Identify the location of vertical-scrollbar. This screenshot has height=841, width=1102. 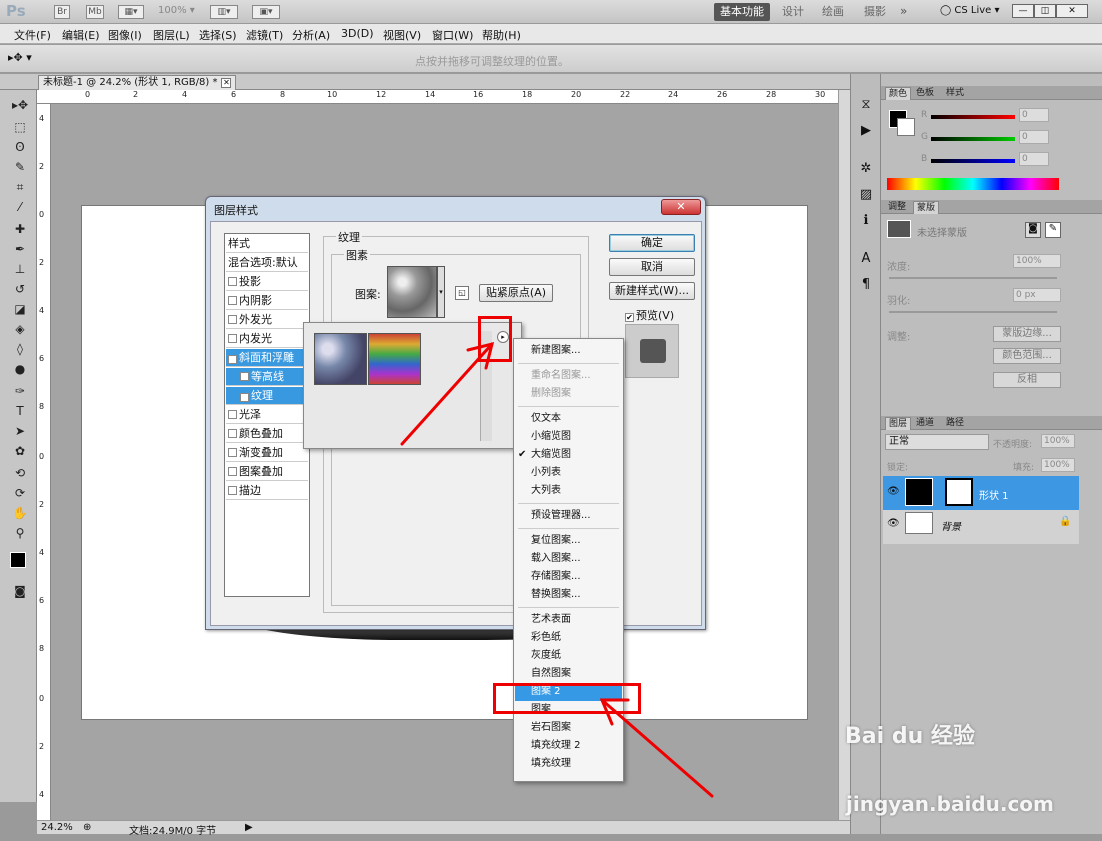
(844, 455).